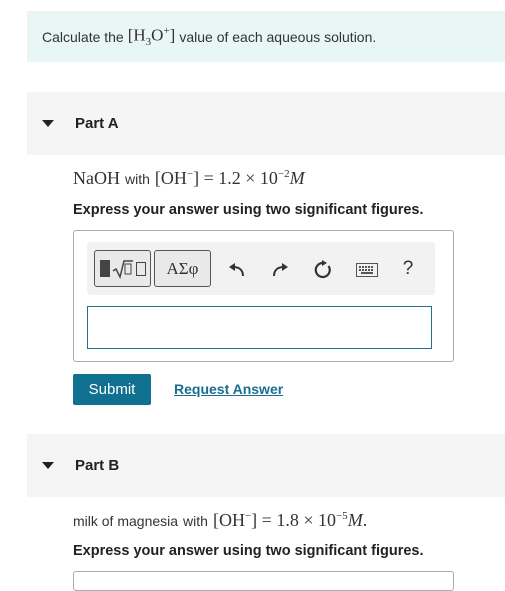  Describe the element at coordinates (261, 268) in the screenshot. I see `math-toolbar: ΑΣφ` at that location.